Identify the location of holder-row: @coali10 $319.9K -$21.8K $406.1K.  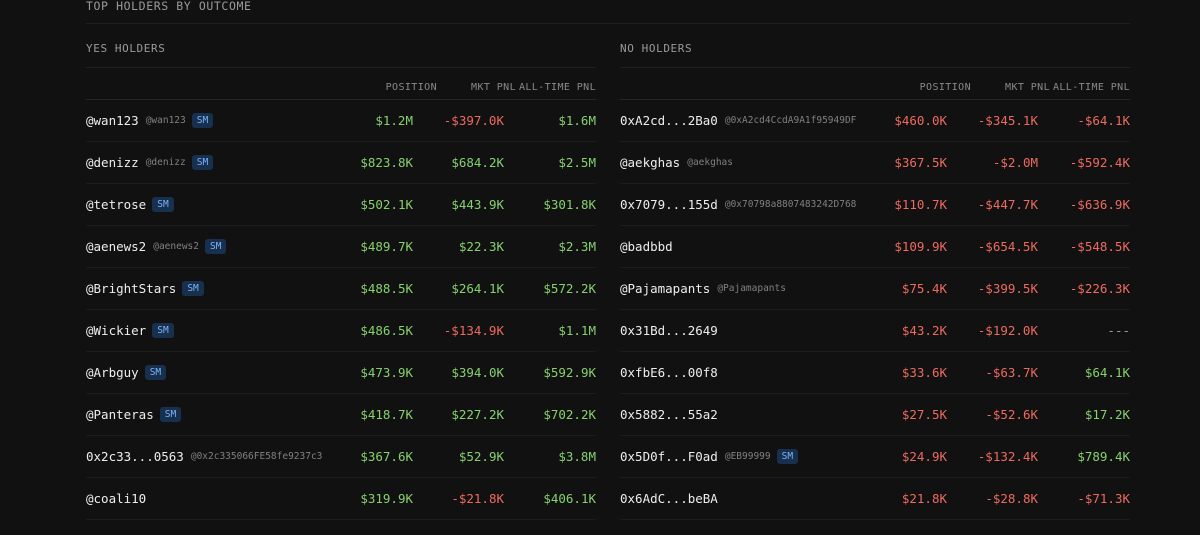
(341, 499).